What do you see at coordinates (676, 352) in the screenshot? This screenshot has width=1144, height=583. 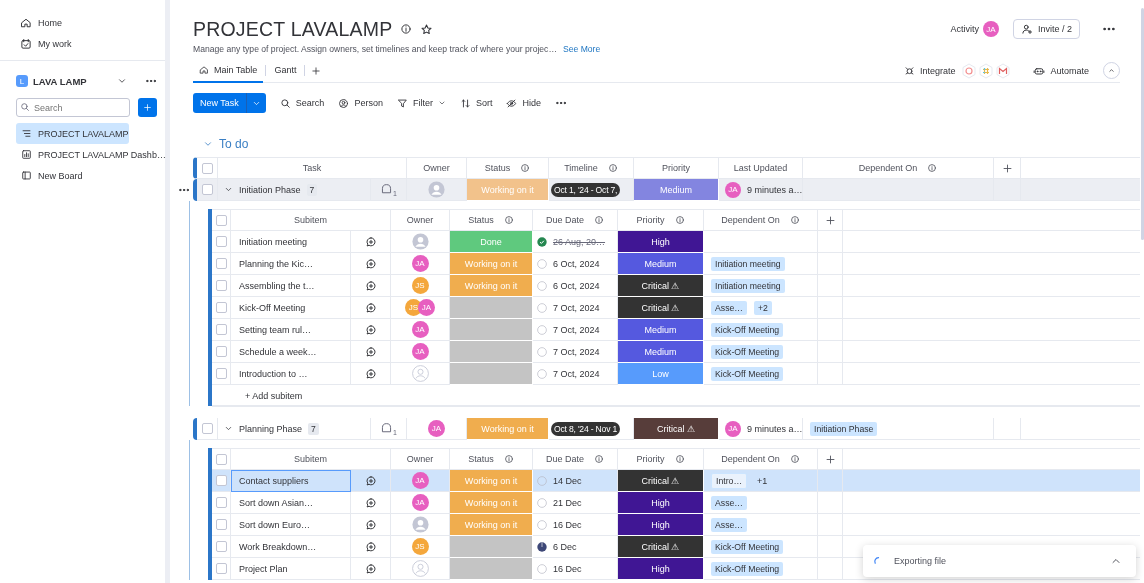 I see `subitem-row: Schedule a week… JA 7 Oct, 2024 Medium Kick-Off Meeting` at bounding box center [676, 352].